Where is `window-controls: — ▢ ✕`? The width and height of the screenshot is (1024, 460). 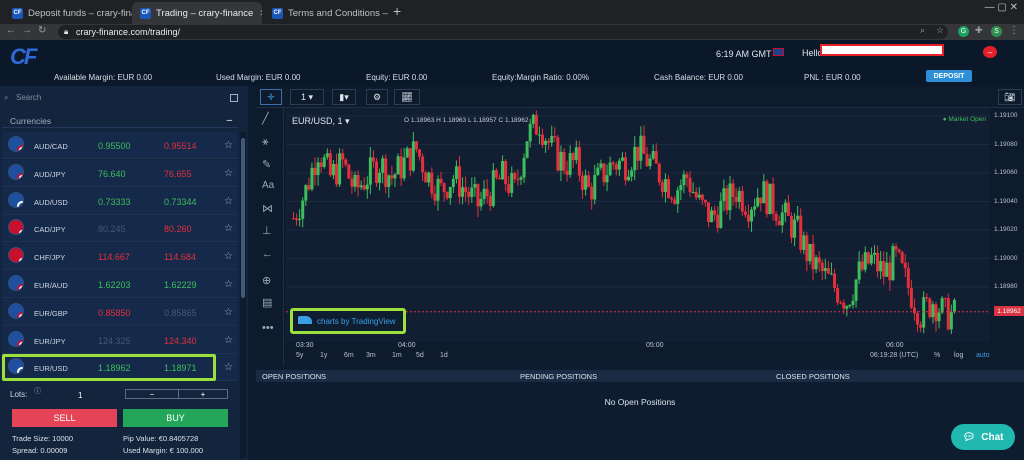 window-controls: — ▢ ✕ is located at coordinates (1001, 7).